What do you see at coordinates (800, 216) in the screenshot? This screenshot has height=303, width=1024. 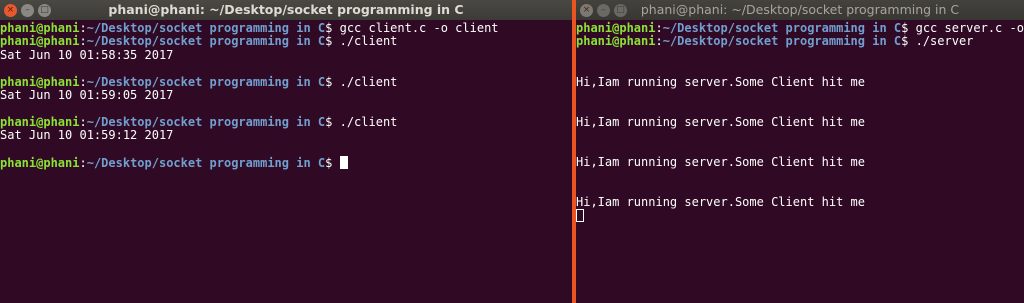 I see `terminal-line` at bounding box center [800, 216].